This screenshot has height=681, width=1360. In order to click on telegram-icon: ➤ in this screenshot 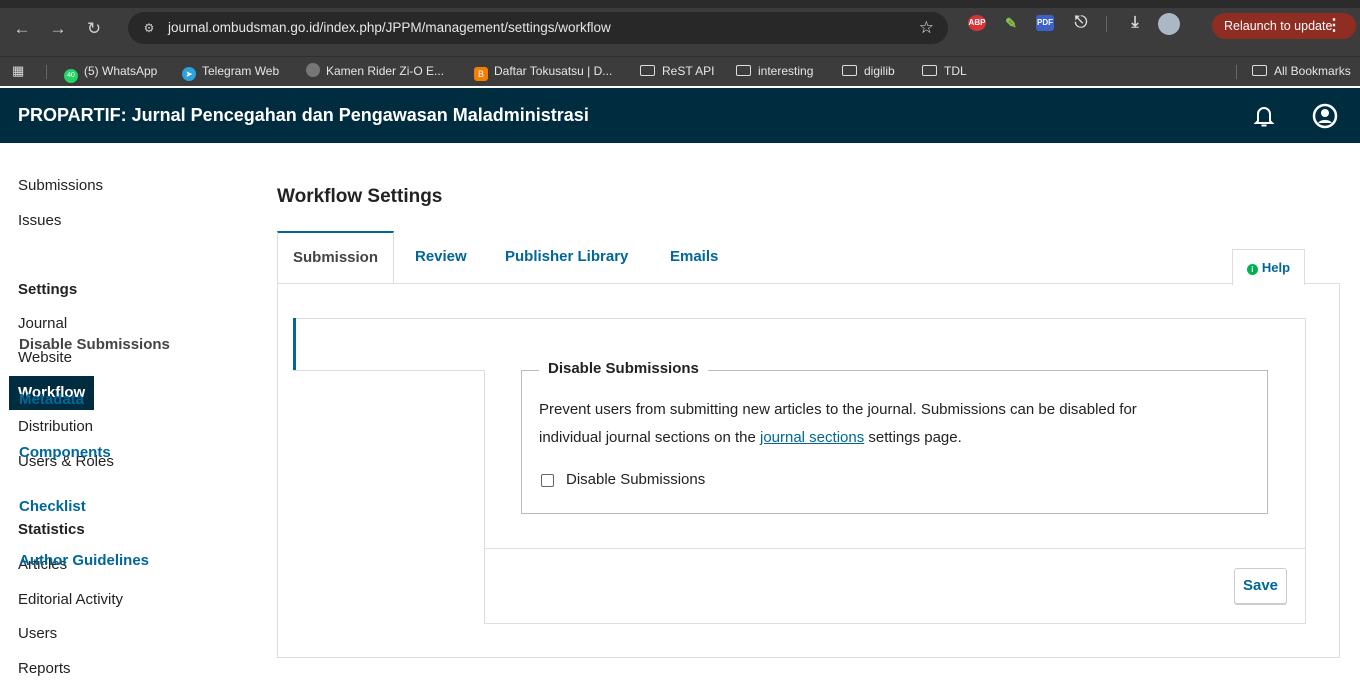, I will do `click(189, 74)`.